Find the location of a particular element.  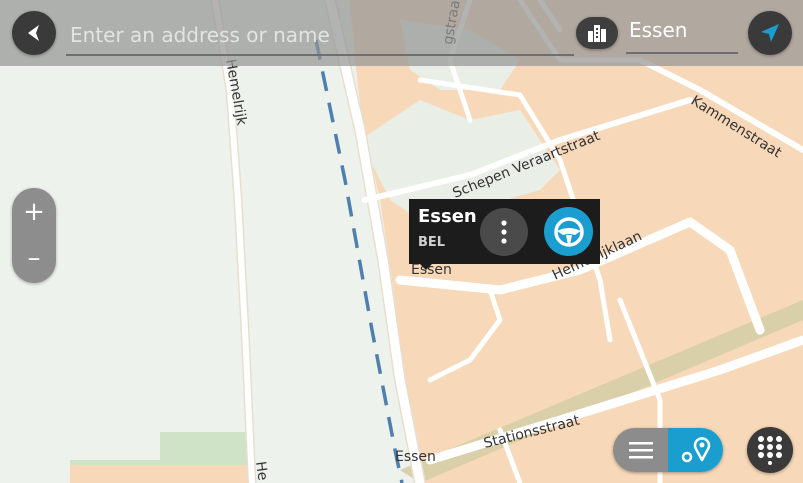

back-button is located at coordinates (34, 33).